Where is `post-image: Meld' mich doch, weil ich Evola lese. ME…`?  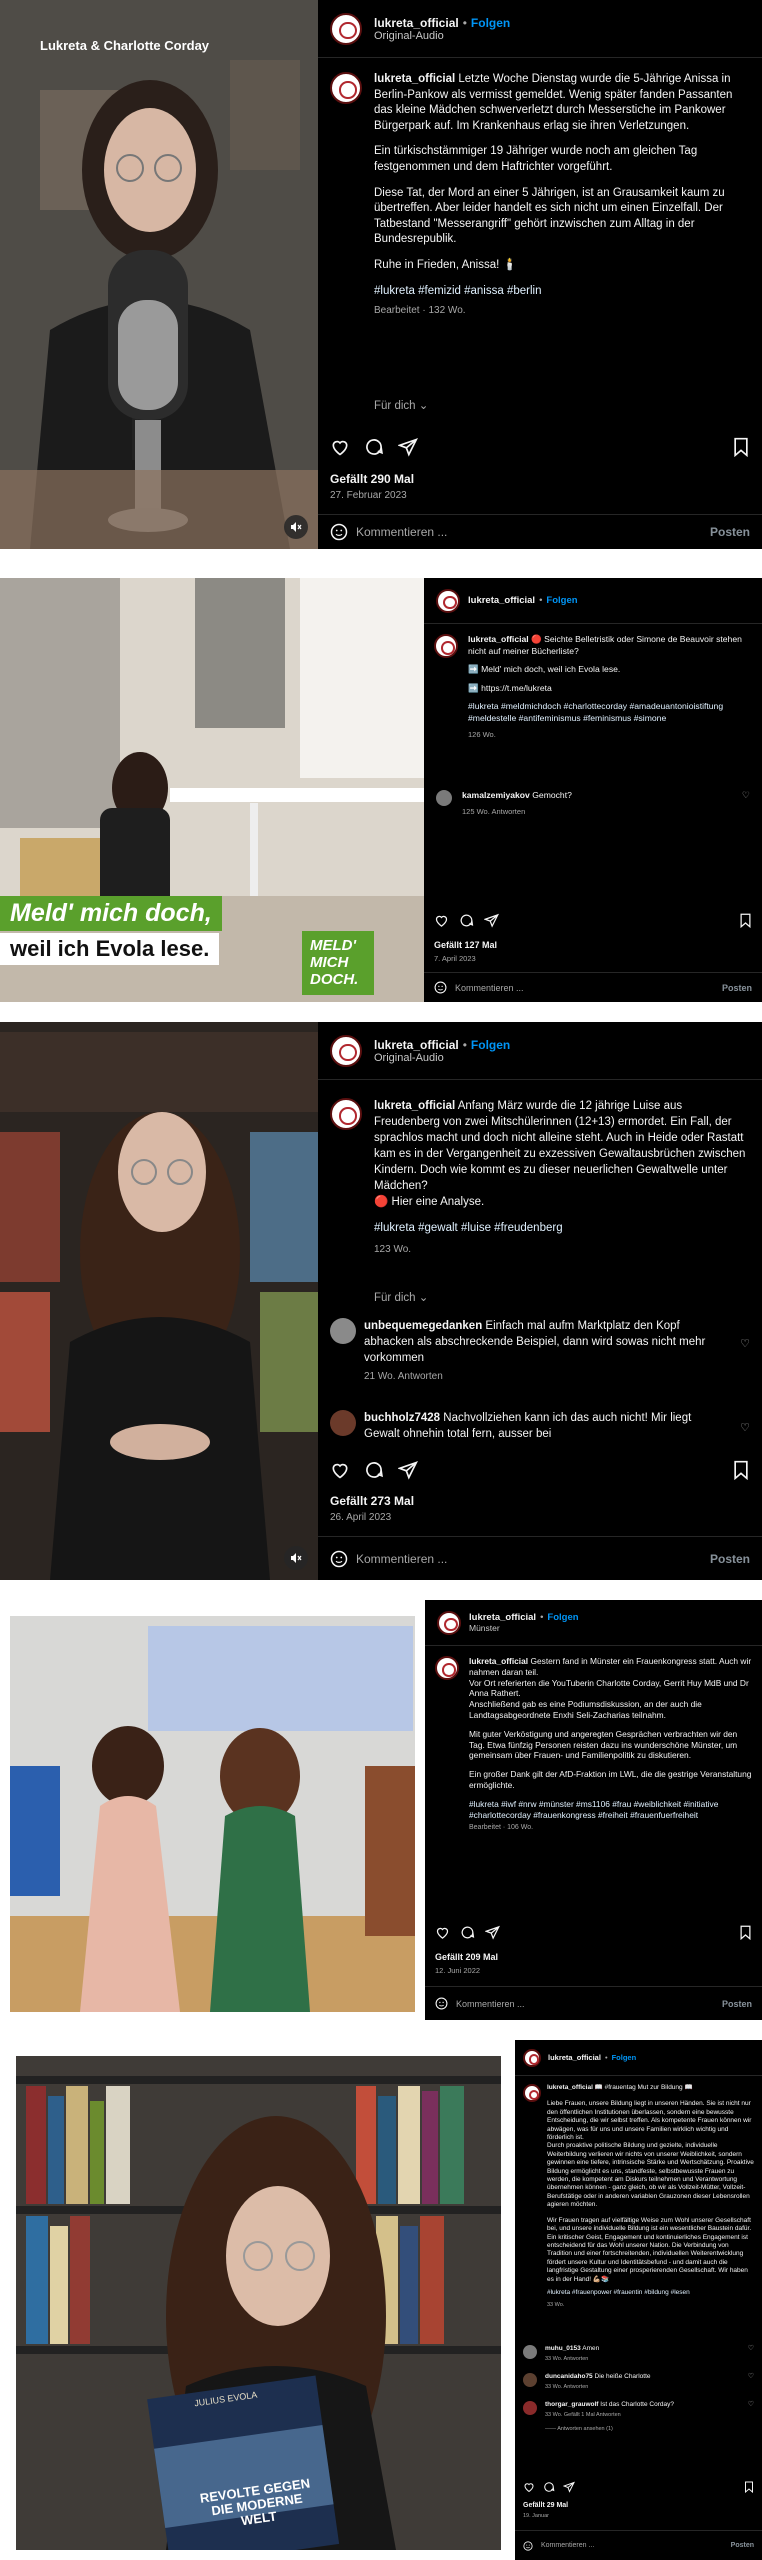 post-image: Meld' mich doch, weil ich Evola lese. ME… is located at coordinates (212, 790).